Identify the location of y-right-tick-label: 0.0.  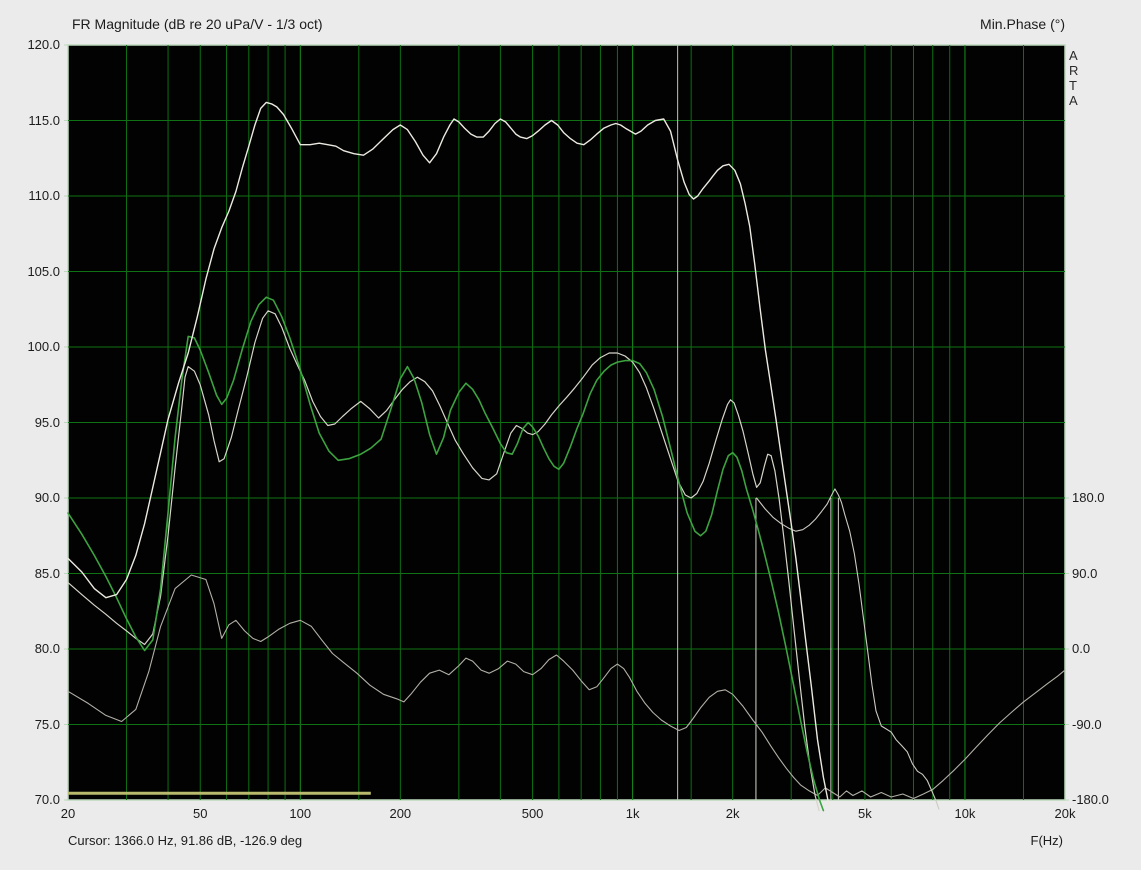
(1081, 648).